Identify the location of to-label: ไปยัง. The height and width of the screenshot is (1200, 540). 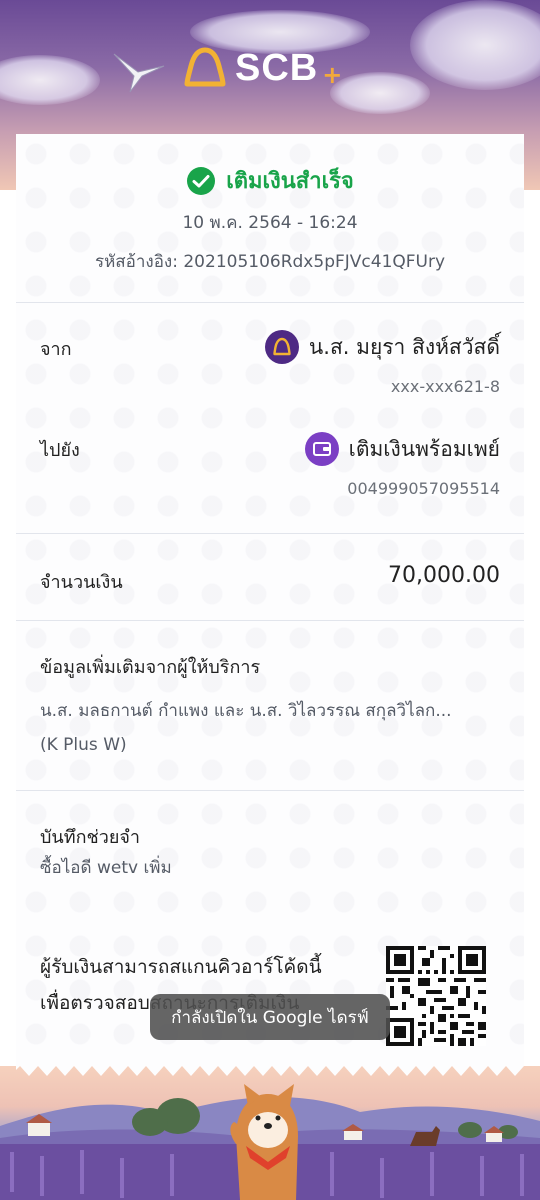
(60, 450).